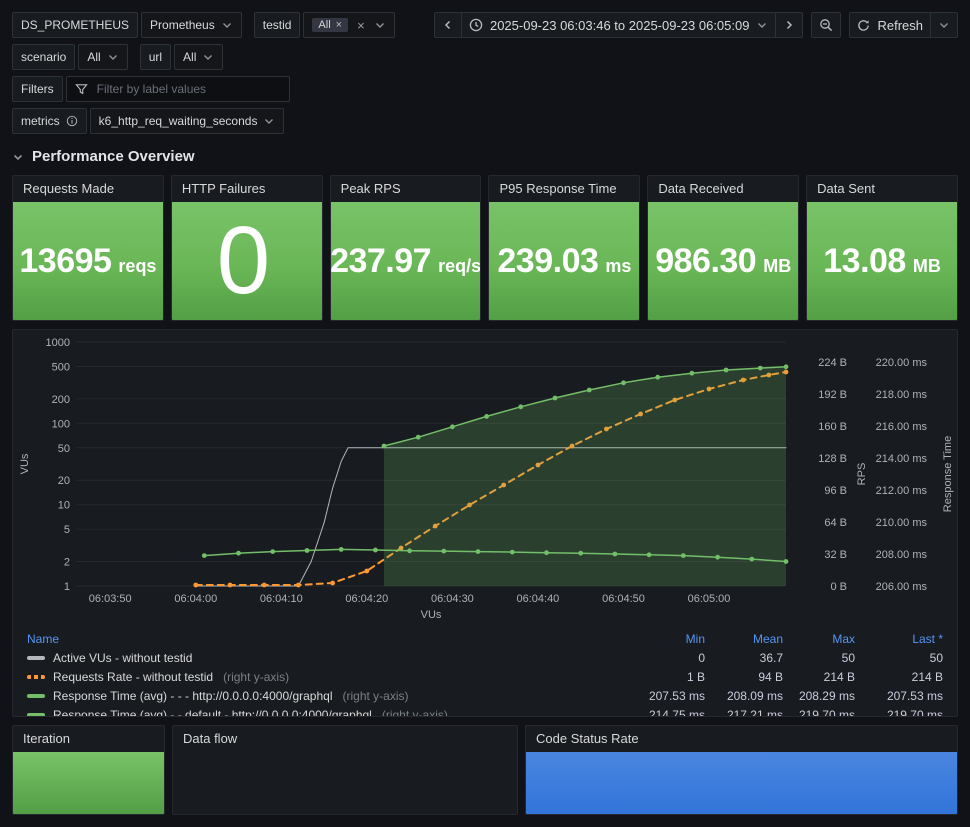 Image resolution: width=970 pixels, height=827 pixels. Describe the element at coordinates (40, 121) in the screenshot. I see `metrics-label-text: metrics` at that location.